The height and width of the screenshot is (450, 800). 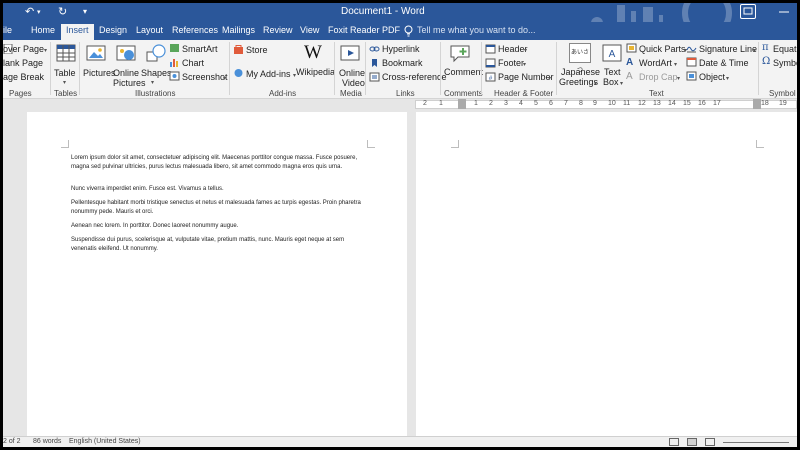 What do you see at coordinates (29, 11) in the screenshot?
I see `undo-icon: ↶` at bounding box center [29, 11].